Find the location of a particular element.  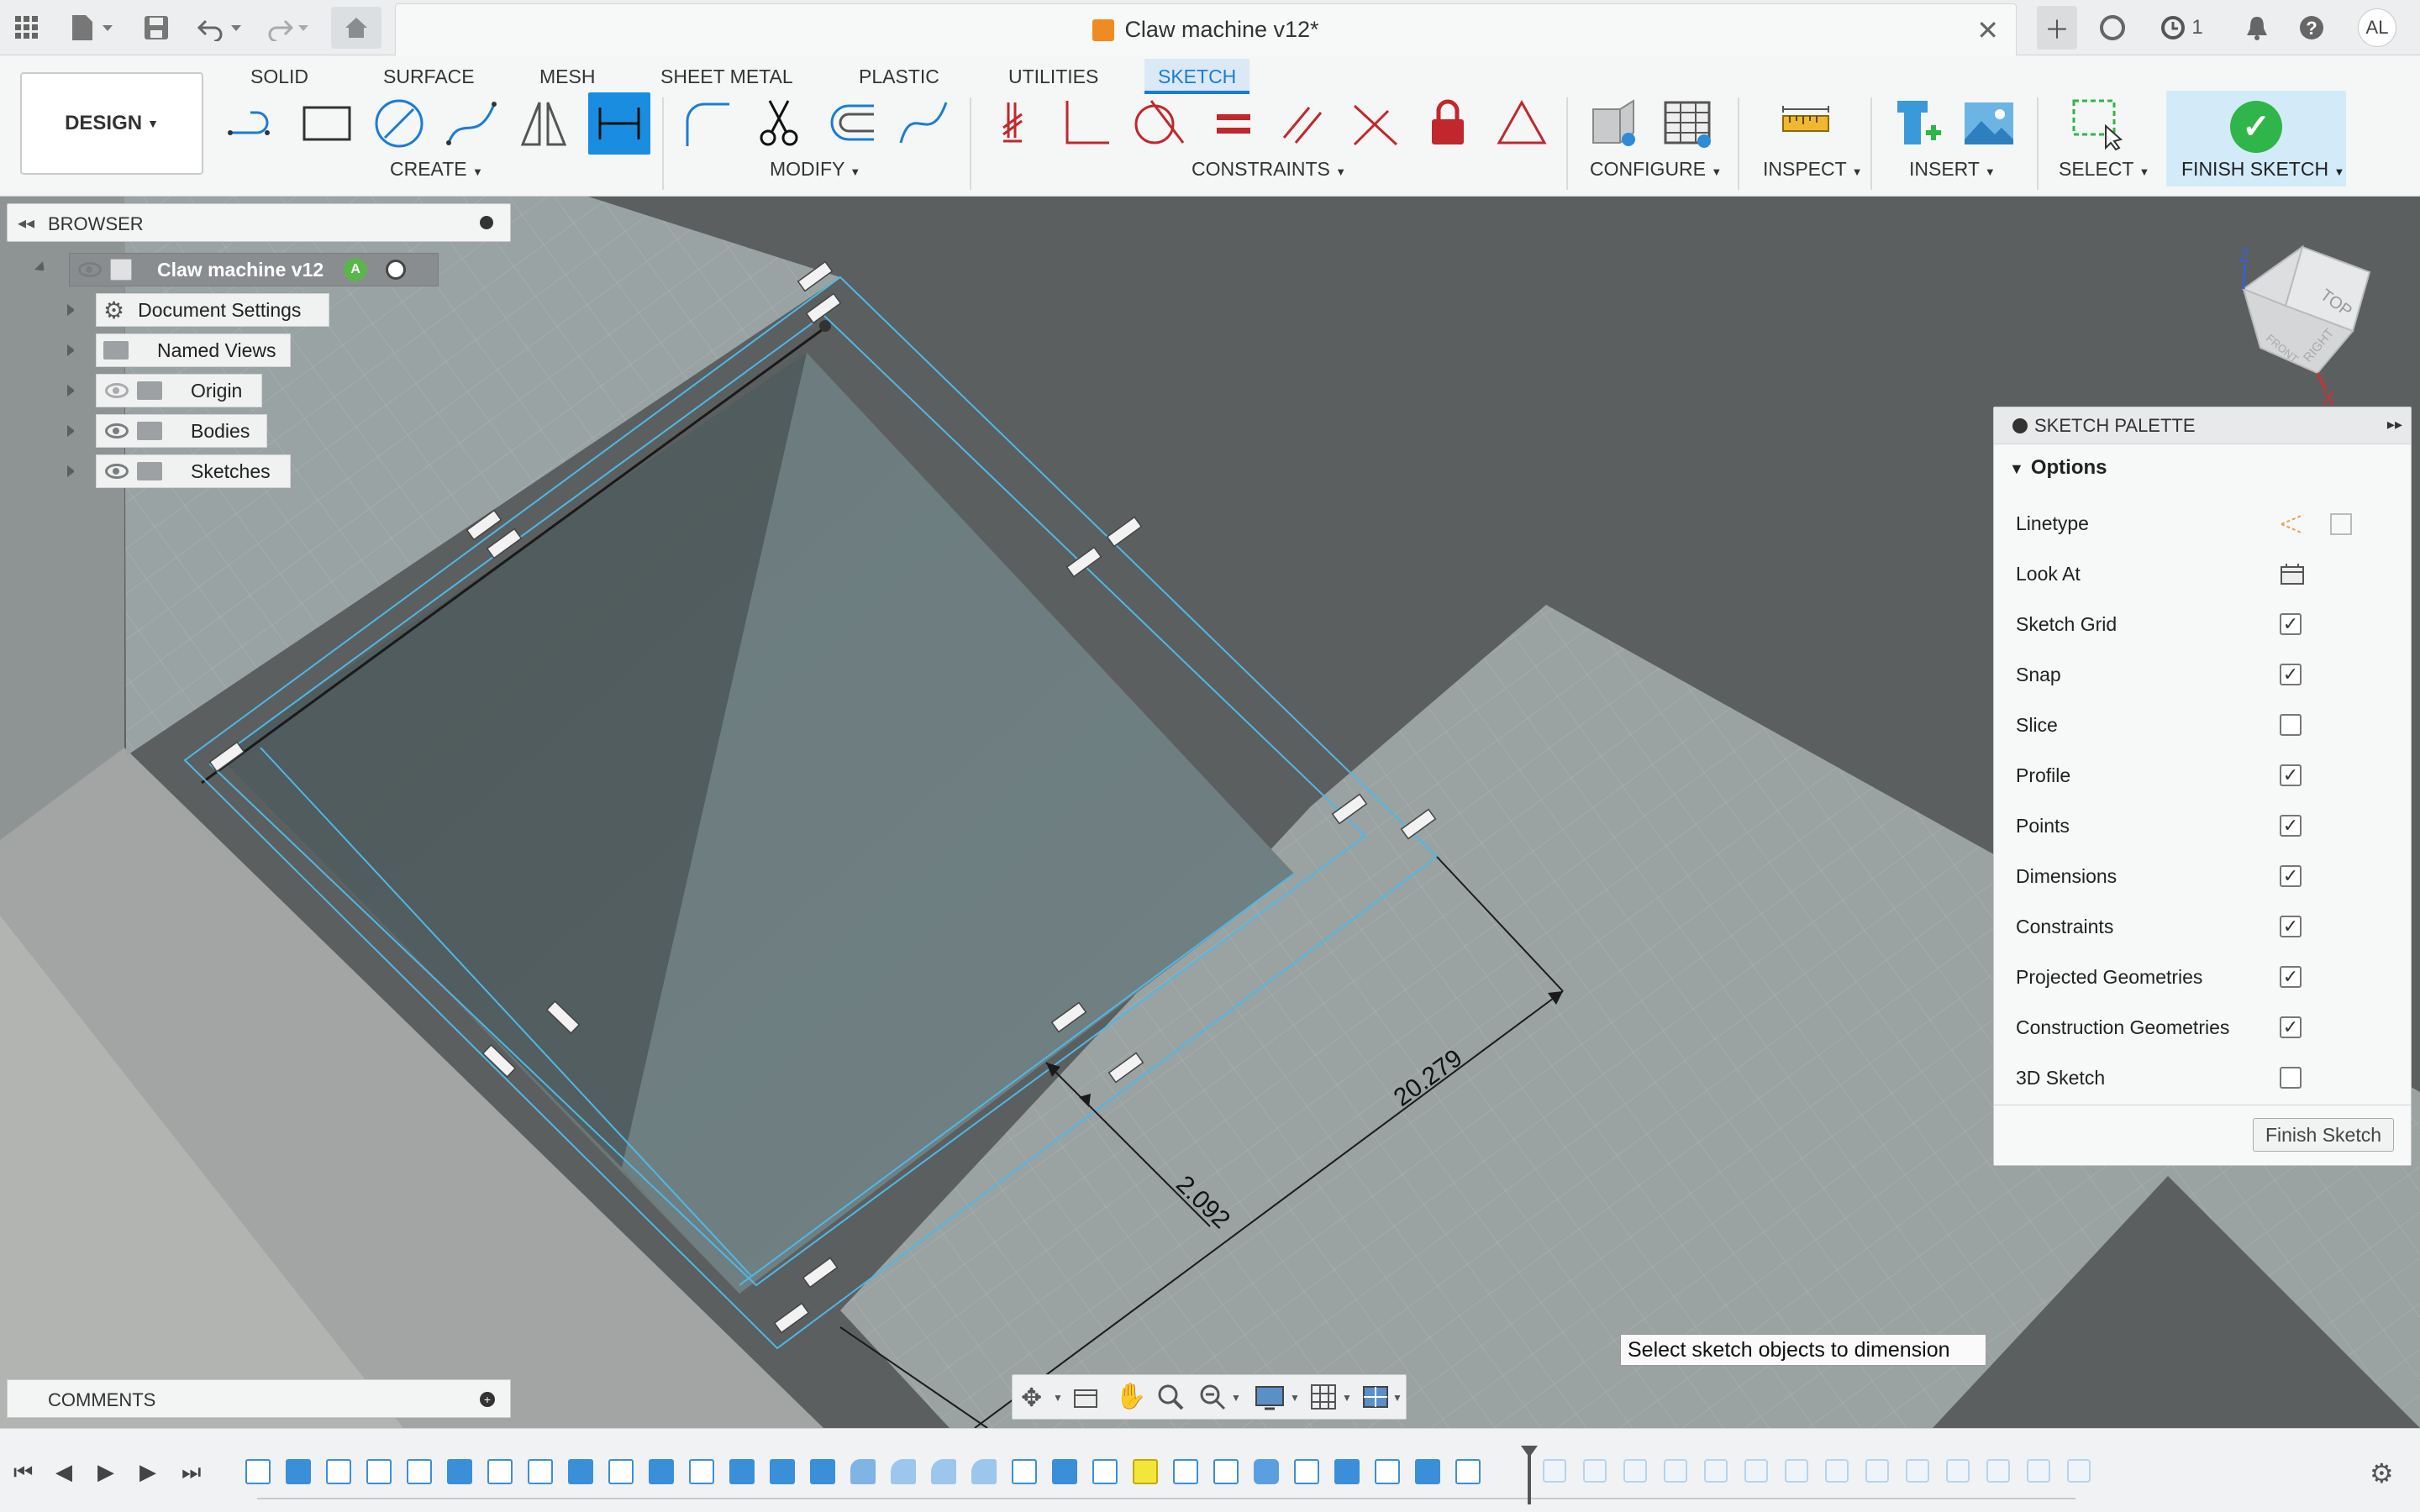

rectangle-tool-icon is located at coordinates (327, 123).